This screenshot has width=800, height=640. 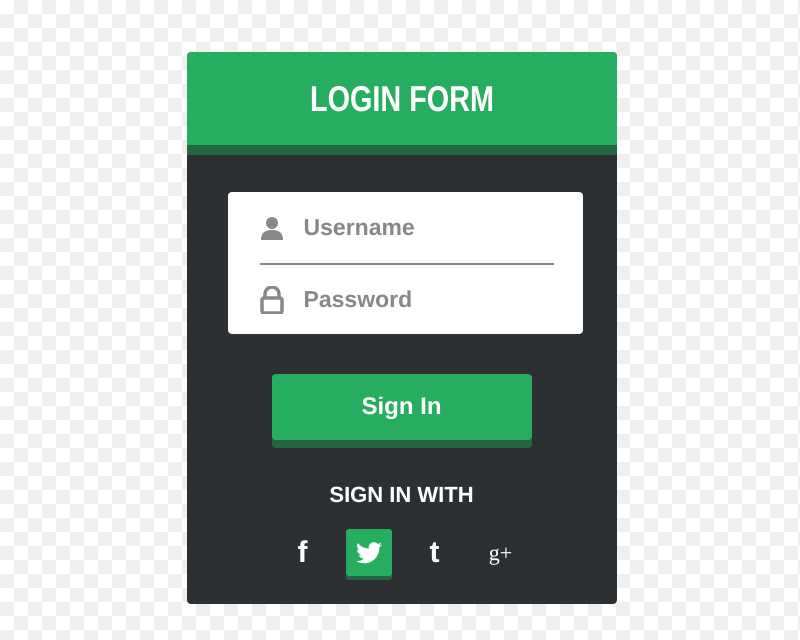 I want to click on social-link: t, so click(x=435, y=552).